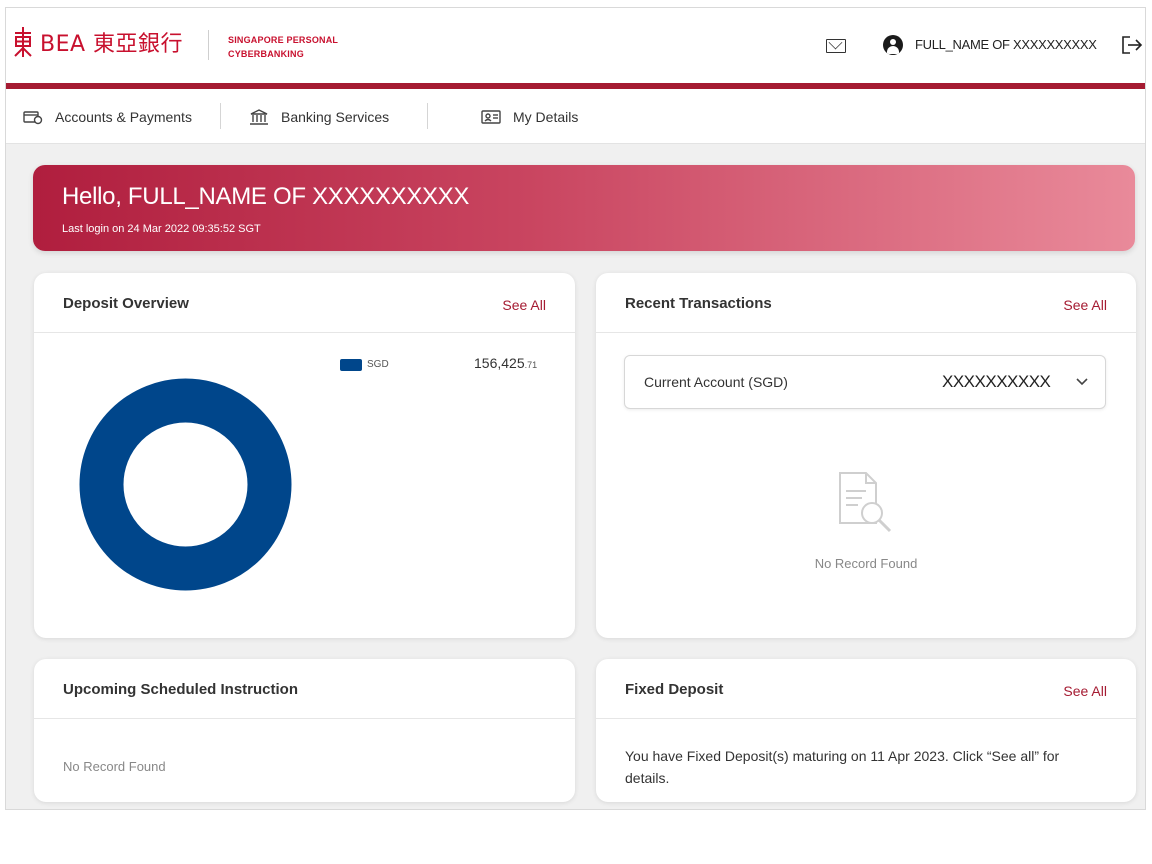 Image resolution: width=1152 pixels, height=864 pixels. Describe the element at coordinates (491, 116) in the screenshot. I see `id-card-icon` at that location.